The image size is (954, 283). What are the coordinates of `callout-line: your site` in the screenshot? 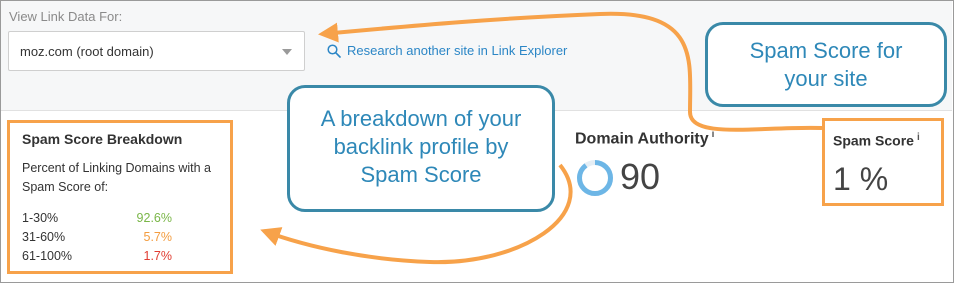 It's located at (826, 78).